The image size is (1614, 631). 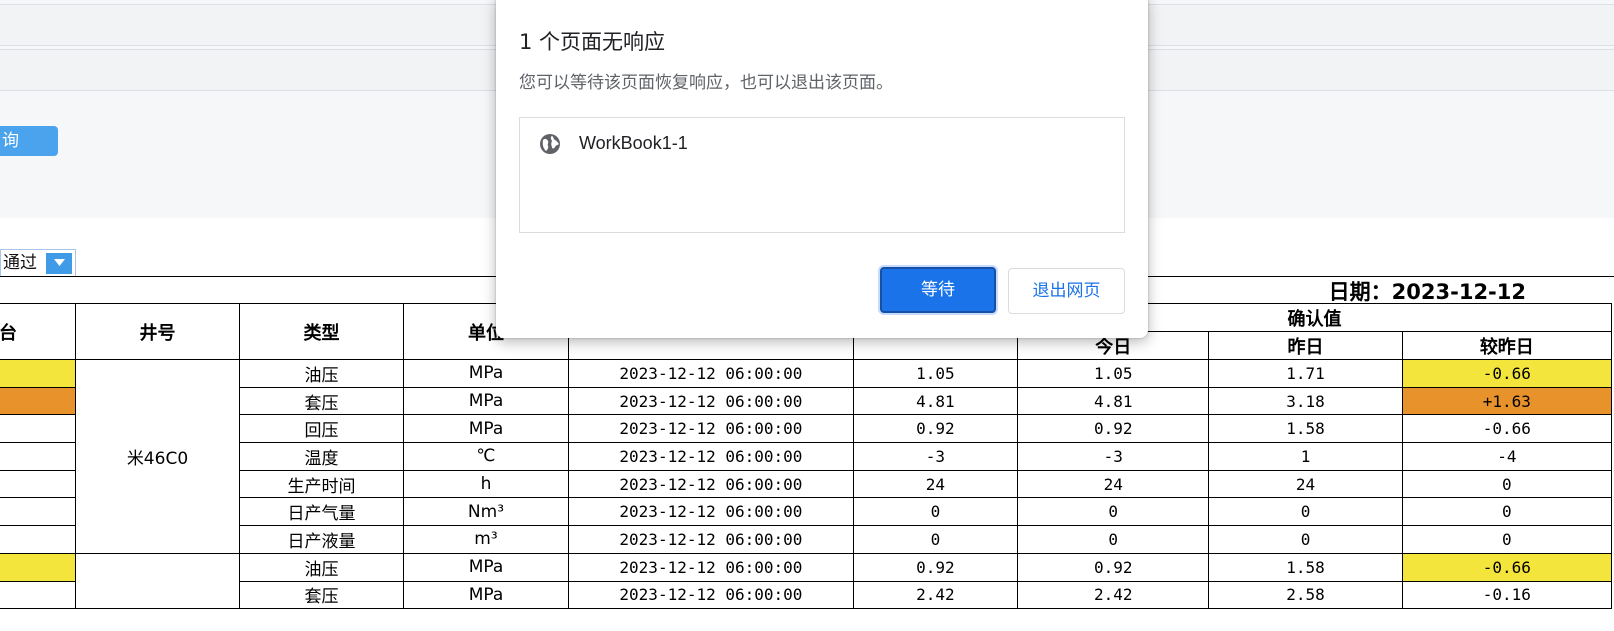 I want to click on value-cell: 24, so click(x=935, y=484).